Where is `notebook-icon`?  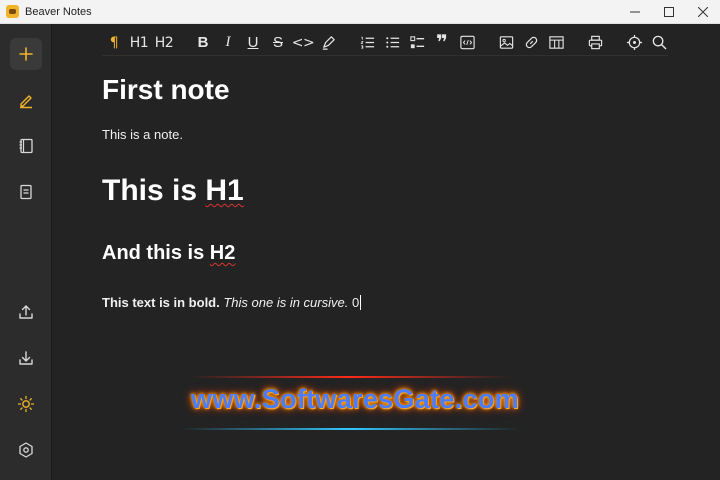 notebook-icon is located at coordinates (26, 146).